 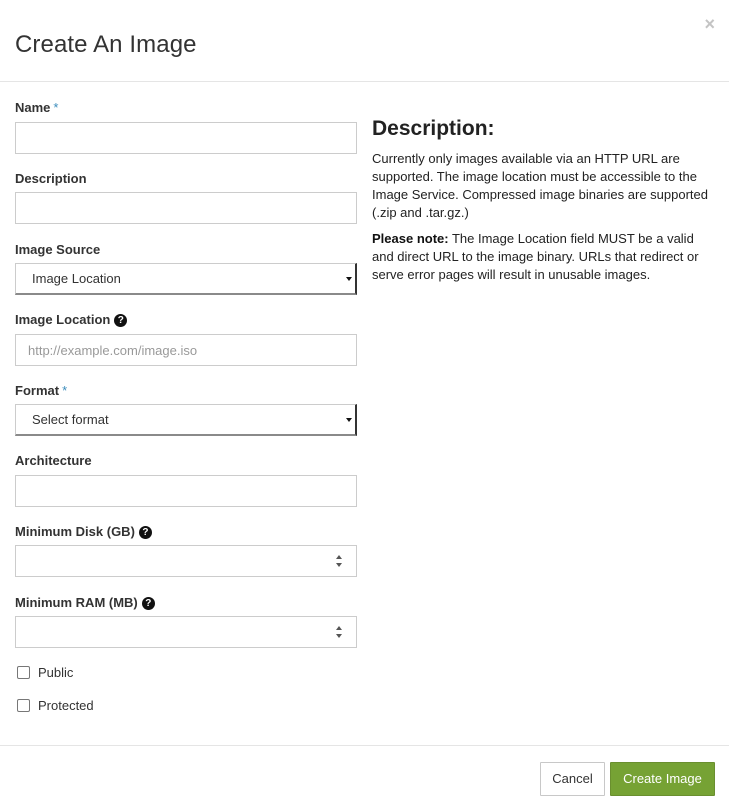 What do you see at coordinates (186, 420) in the screenshot?
I see `format-select: Select format` at bounding box center [186, 420].